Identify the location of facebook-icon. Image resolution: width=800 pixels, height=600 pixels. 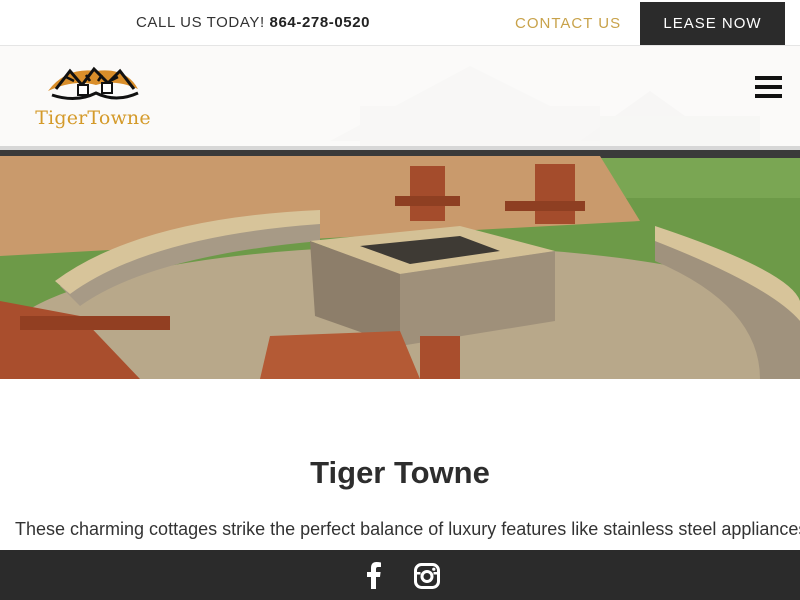
(373, 575).